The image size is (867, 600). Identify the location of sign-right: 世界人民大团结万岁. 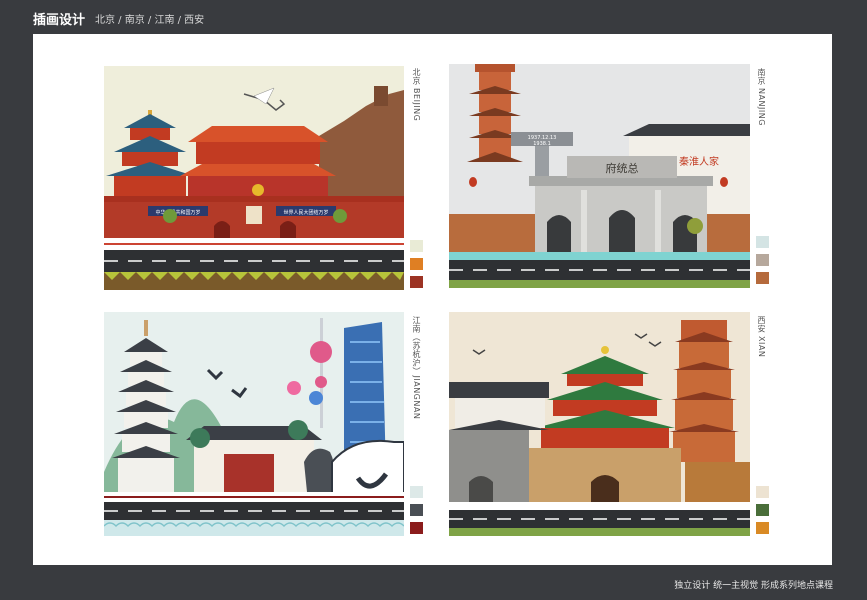
(305, 212).